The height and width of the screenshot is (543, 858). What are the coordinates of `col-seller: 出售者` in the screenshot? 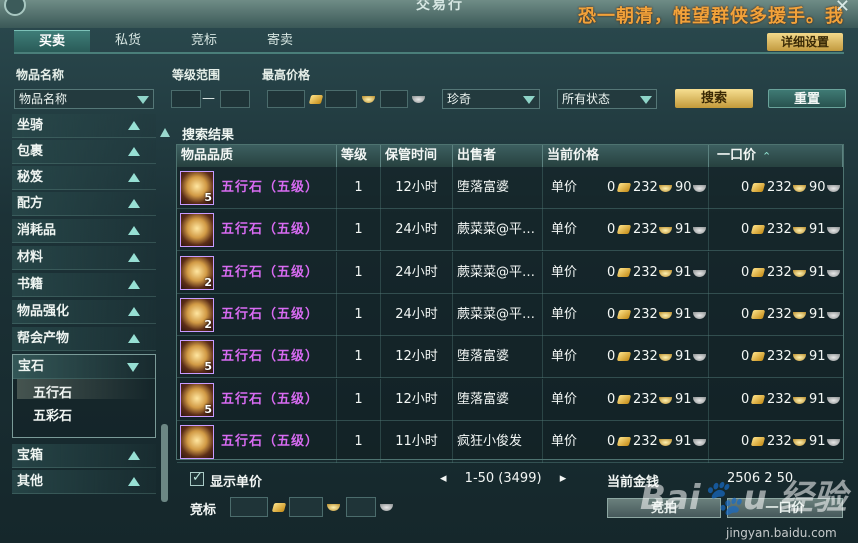 It's located at (498, 156).